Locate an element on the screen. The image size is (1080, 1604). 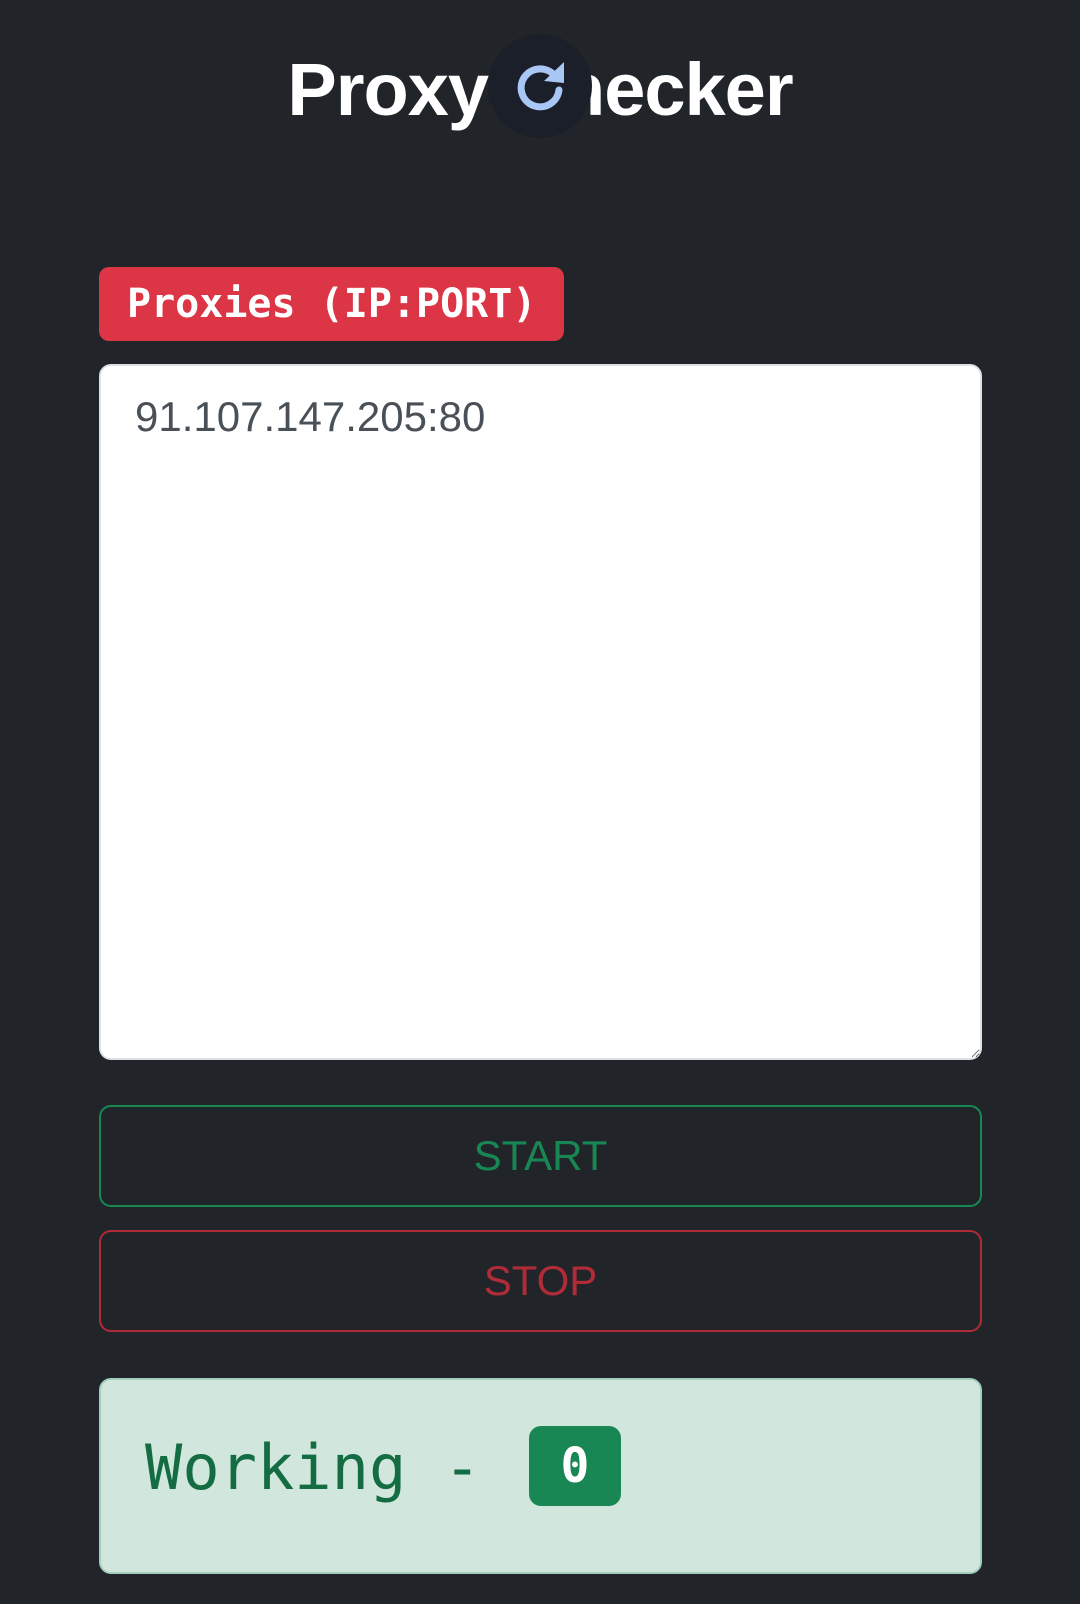
start-button: START is located at coordinates (540, 1156).